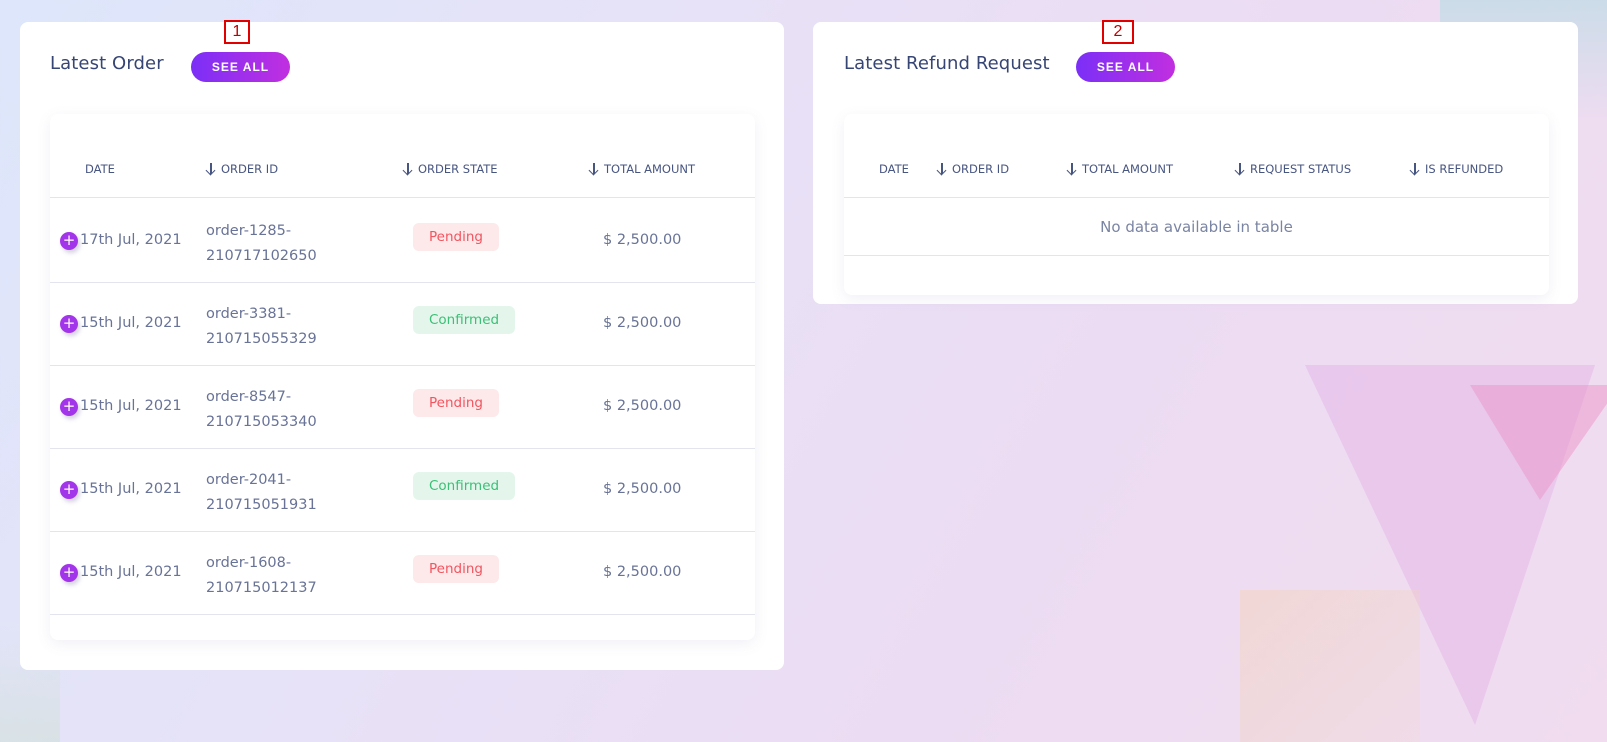  What do you see at coordinates (947, 63) in the screenshot?
I see `latest-refund-title: Latest Refund Request` at bounding box center [947, 63].